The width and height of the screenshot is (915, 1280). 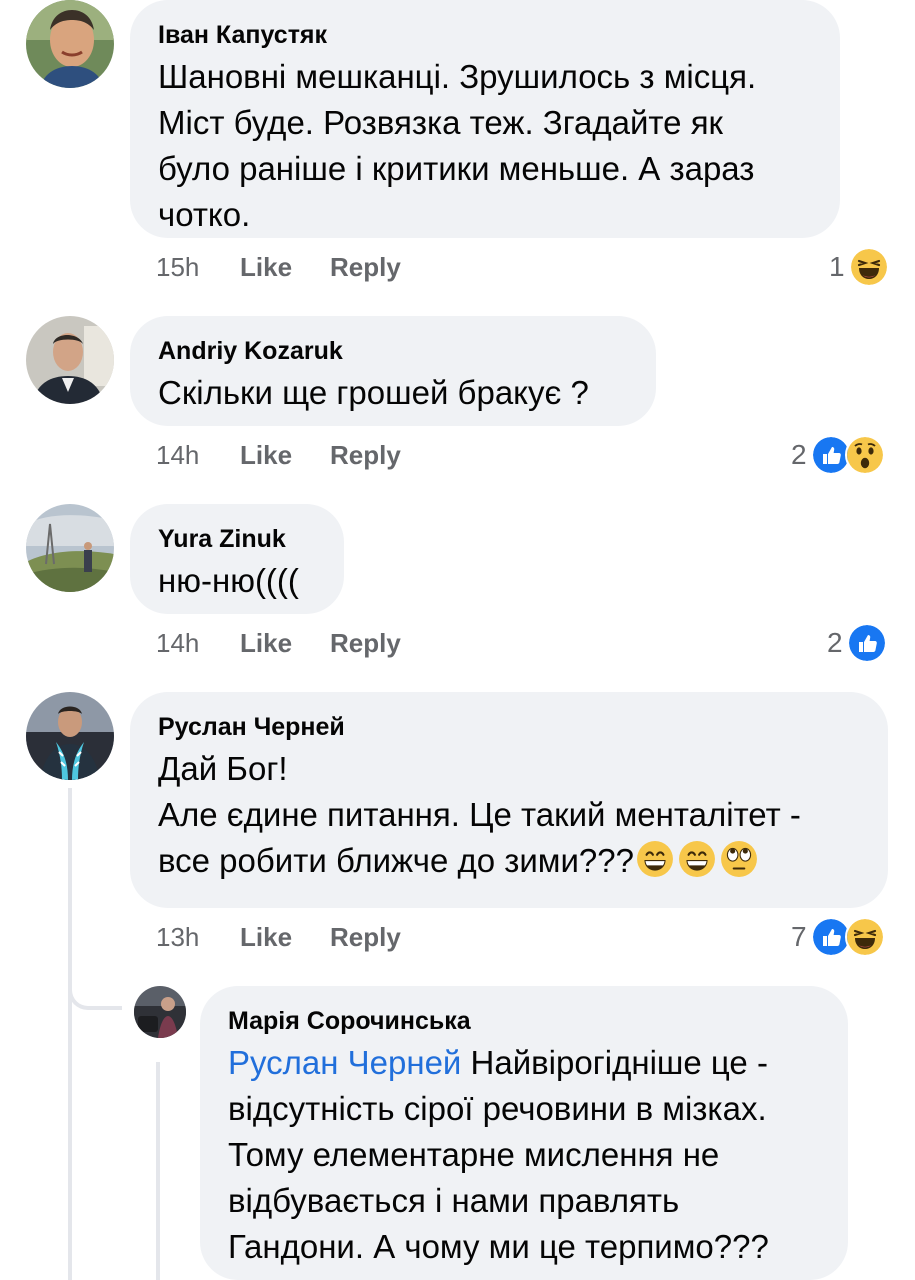 What do you see at coordinates (344, 1062) in the screenshot?
I see `mention-link: Руслан Черней` at bounding box center [344, 1062].